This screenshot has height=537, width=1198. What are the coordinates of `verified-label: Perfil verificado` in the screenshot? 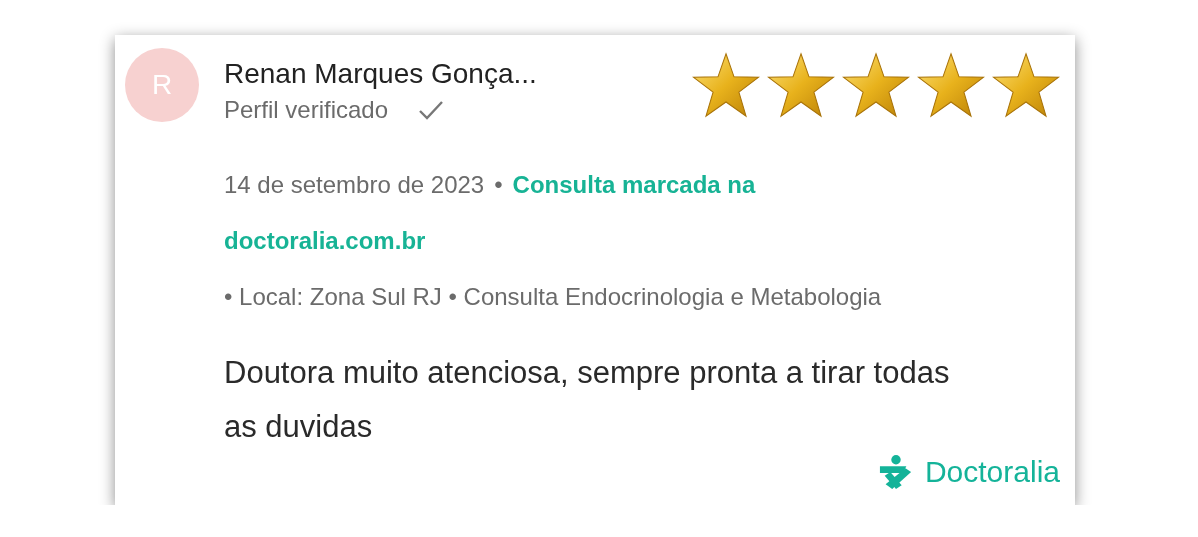 It's located at (306, 110).